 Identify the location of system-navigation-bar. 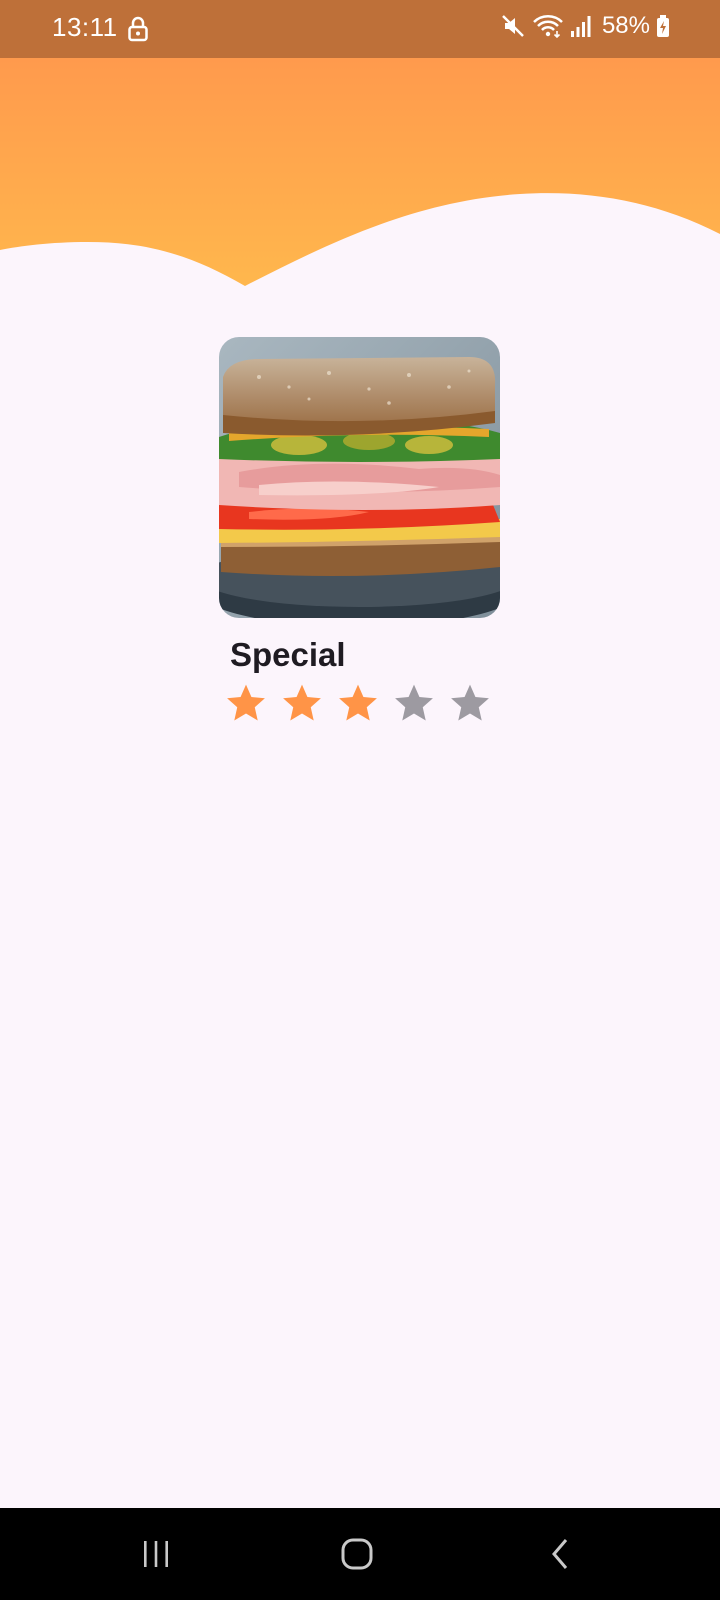
(360, 1554).